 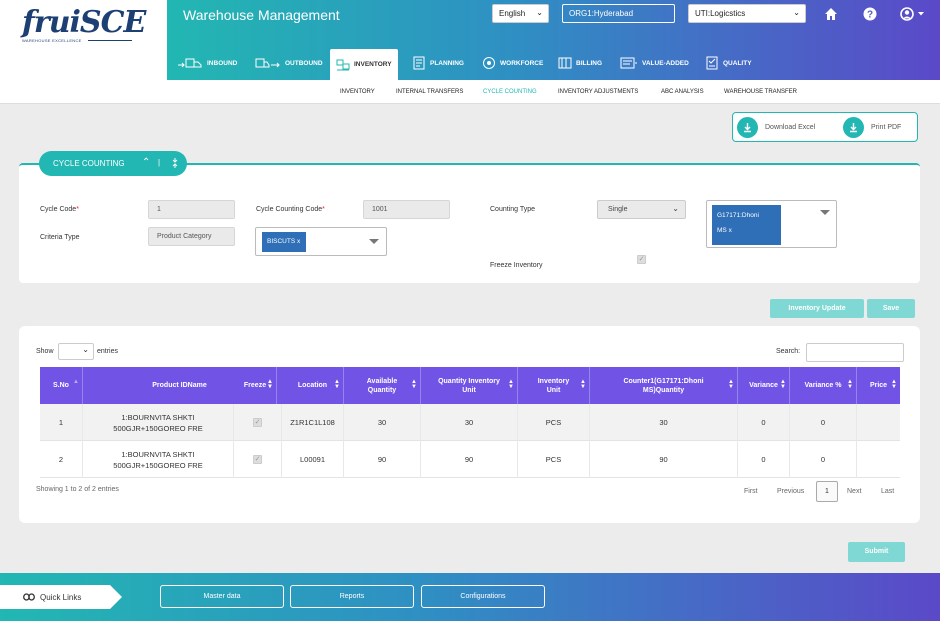 I want to click on nav-workforce: WORKFORCE, so click(x=512, y=63).